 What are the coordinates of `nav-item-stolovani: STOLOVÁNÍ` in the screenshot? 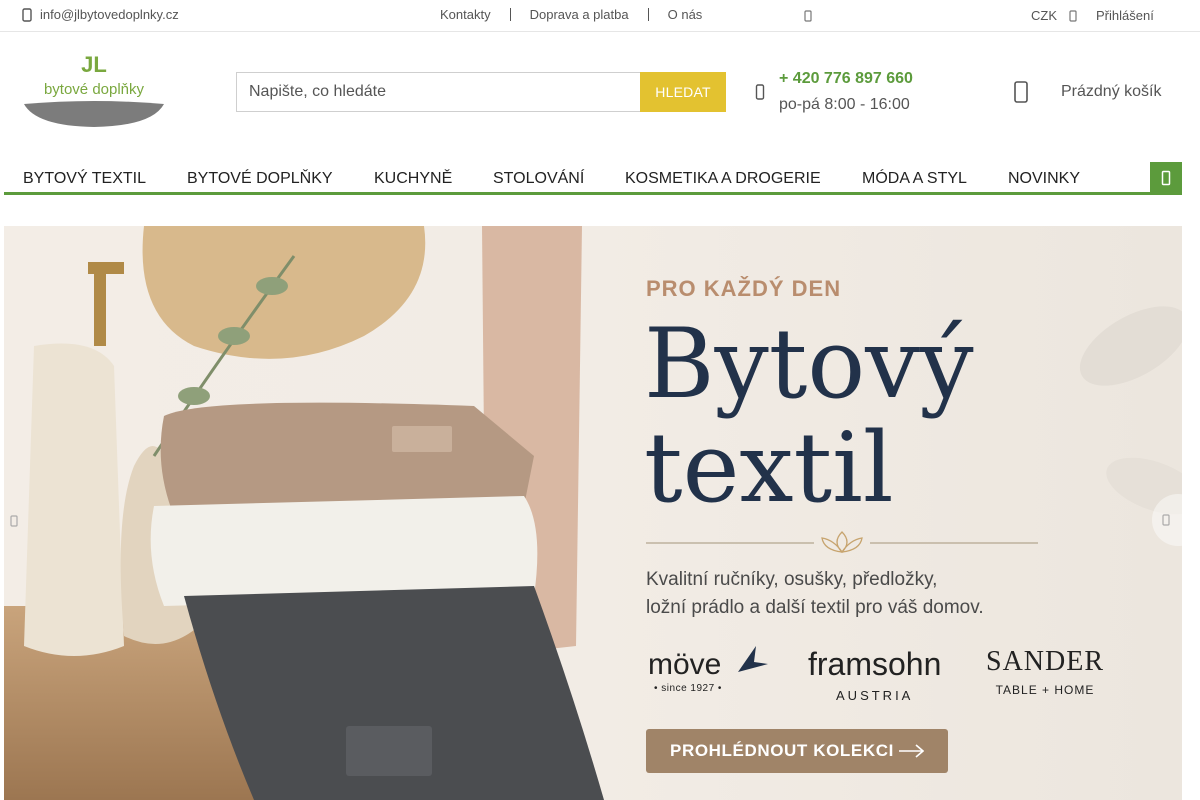 It's located at (538, 179).